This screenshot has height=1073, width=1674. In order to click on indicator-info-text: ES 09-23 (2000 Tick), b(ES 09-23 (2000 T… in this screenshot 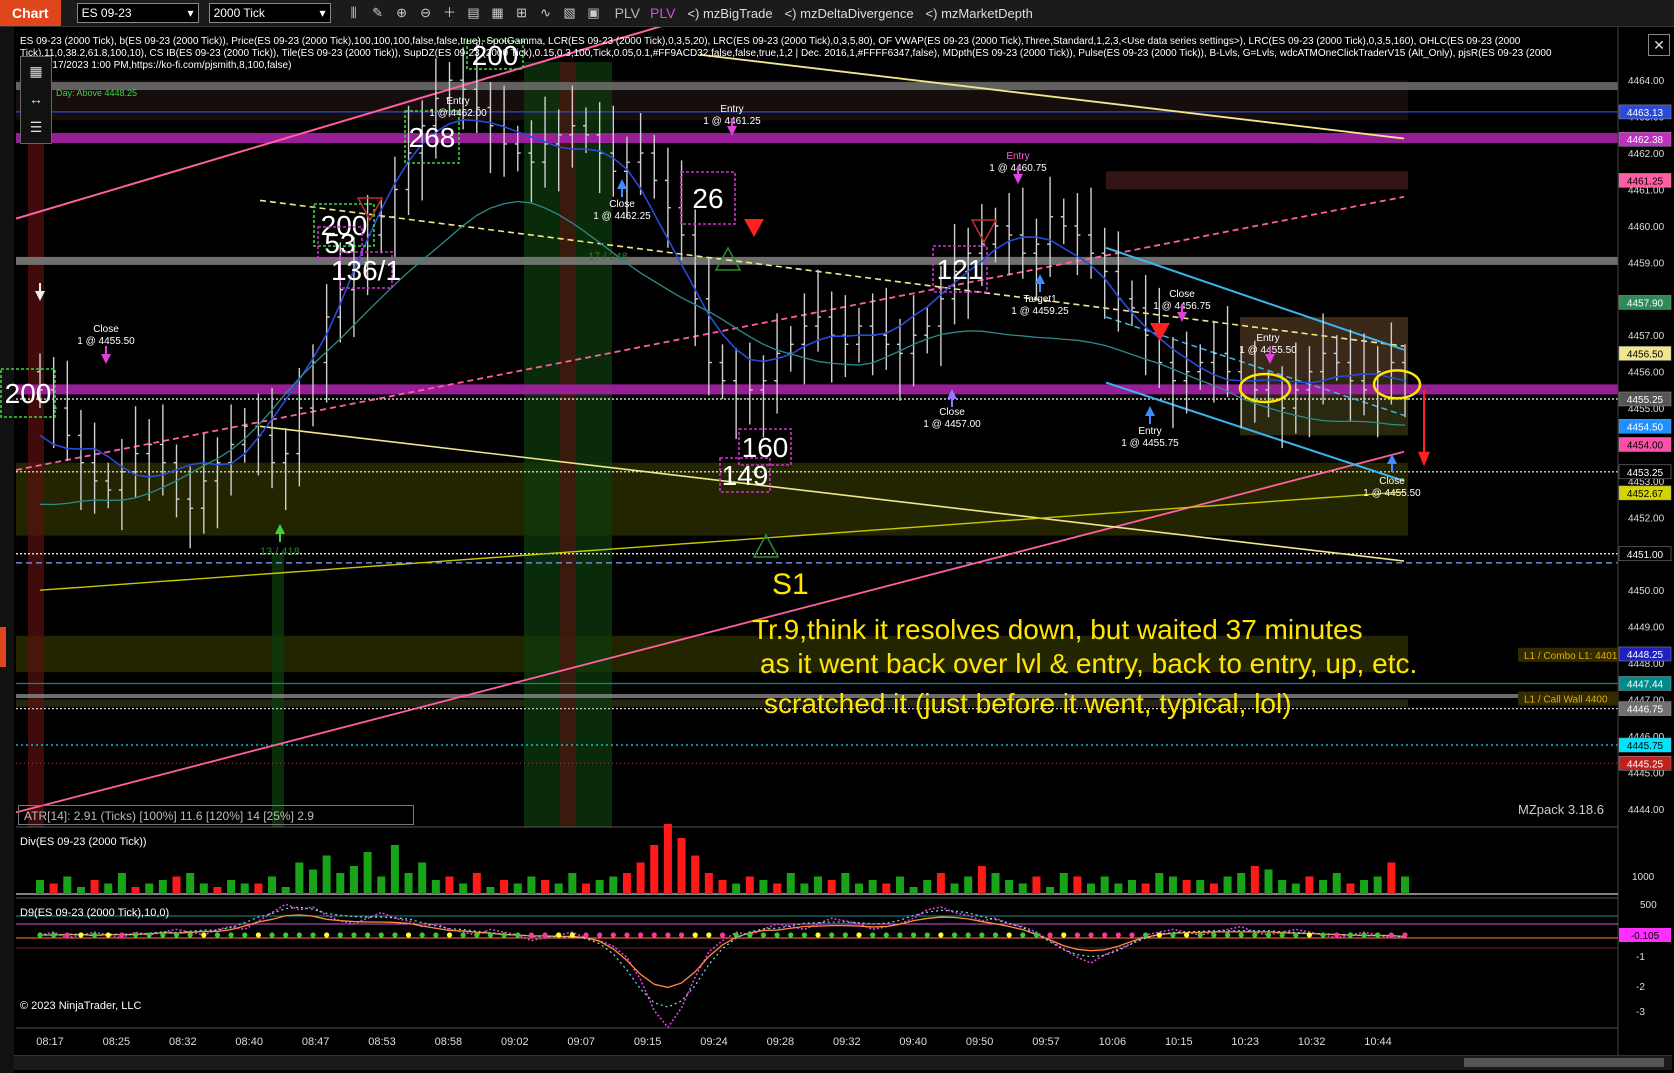, I will do `click(786, 53)`.